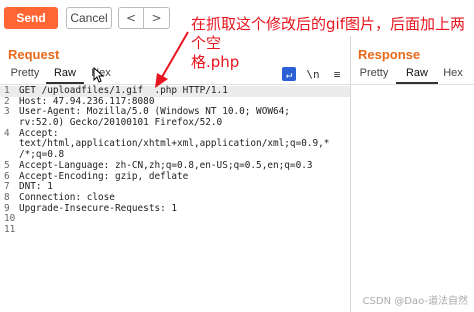  I want to click on annotation-text: 在抓取这个修改后的gif图片，后面加上两个空 格.php, so click(328, 43).